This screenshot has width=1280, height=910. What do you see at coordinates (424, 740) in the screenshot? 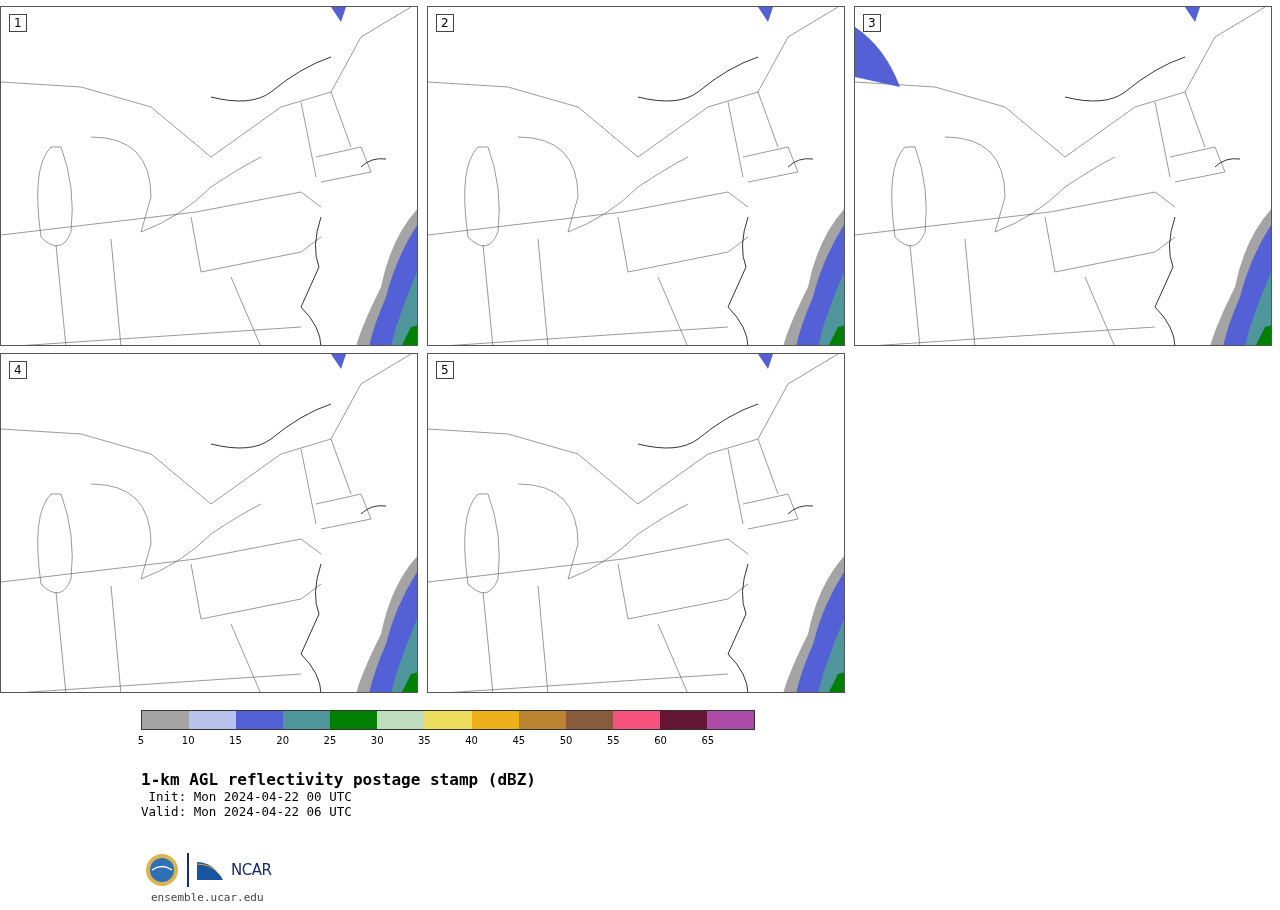
I see `tick-label: 35` at bounding box center [424, 740].